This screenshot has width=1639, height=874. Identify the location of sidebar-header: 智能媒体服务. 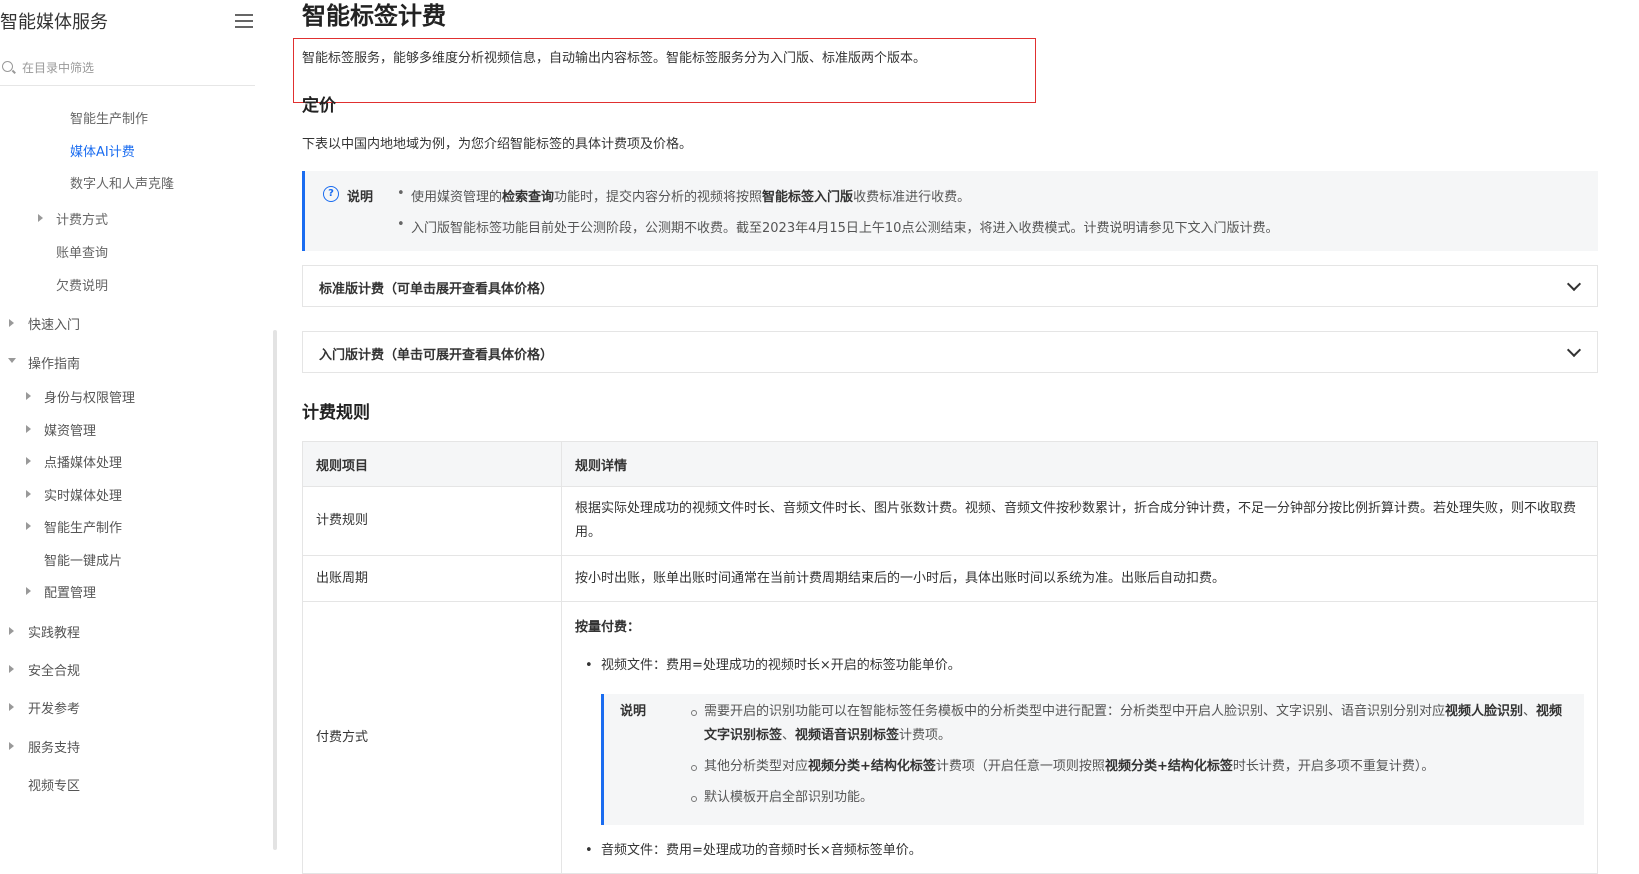
(127, 19).